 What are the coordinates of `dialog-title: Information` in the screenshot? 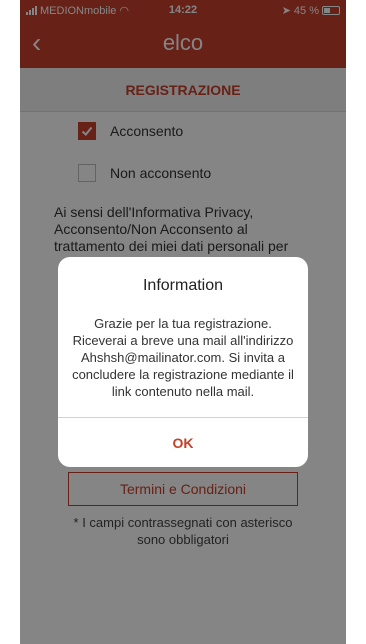 It's located at (183, 285).